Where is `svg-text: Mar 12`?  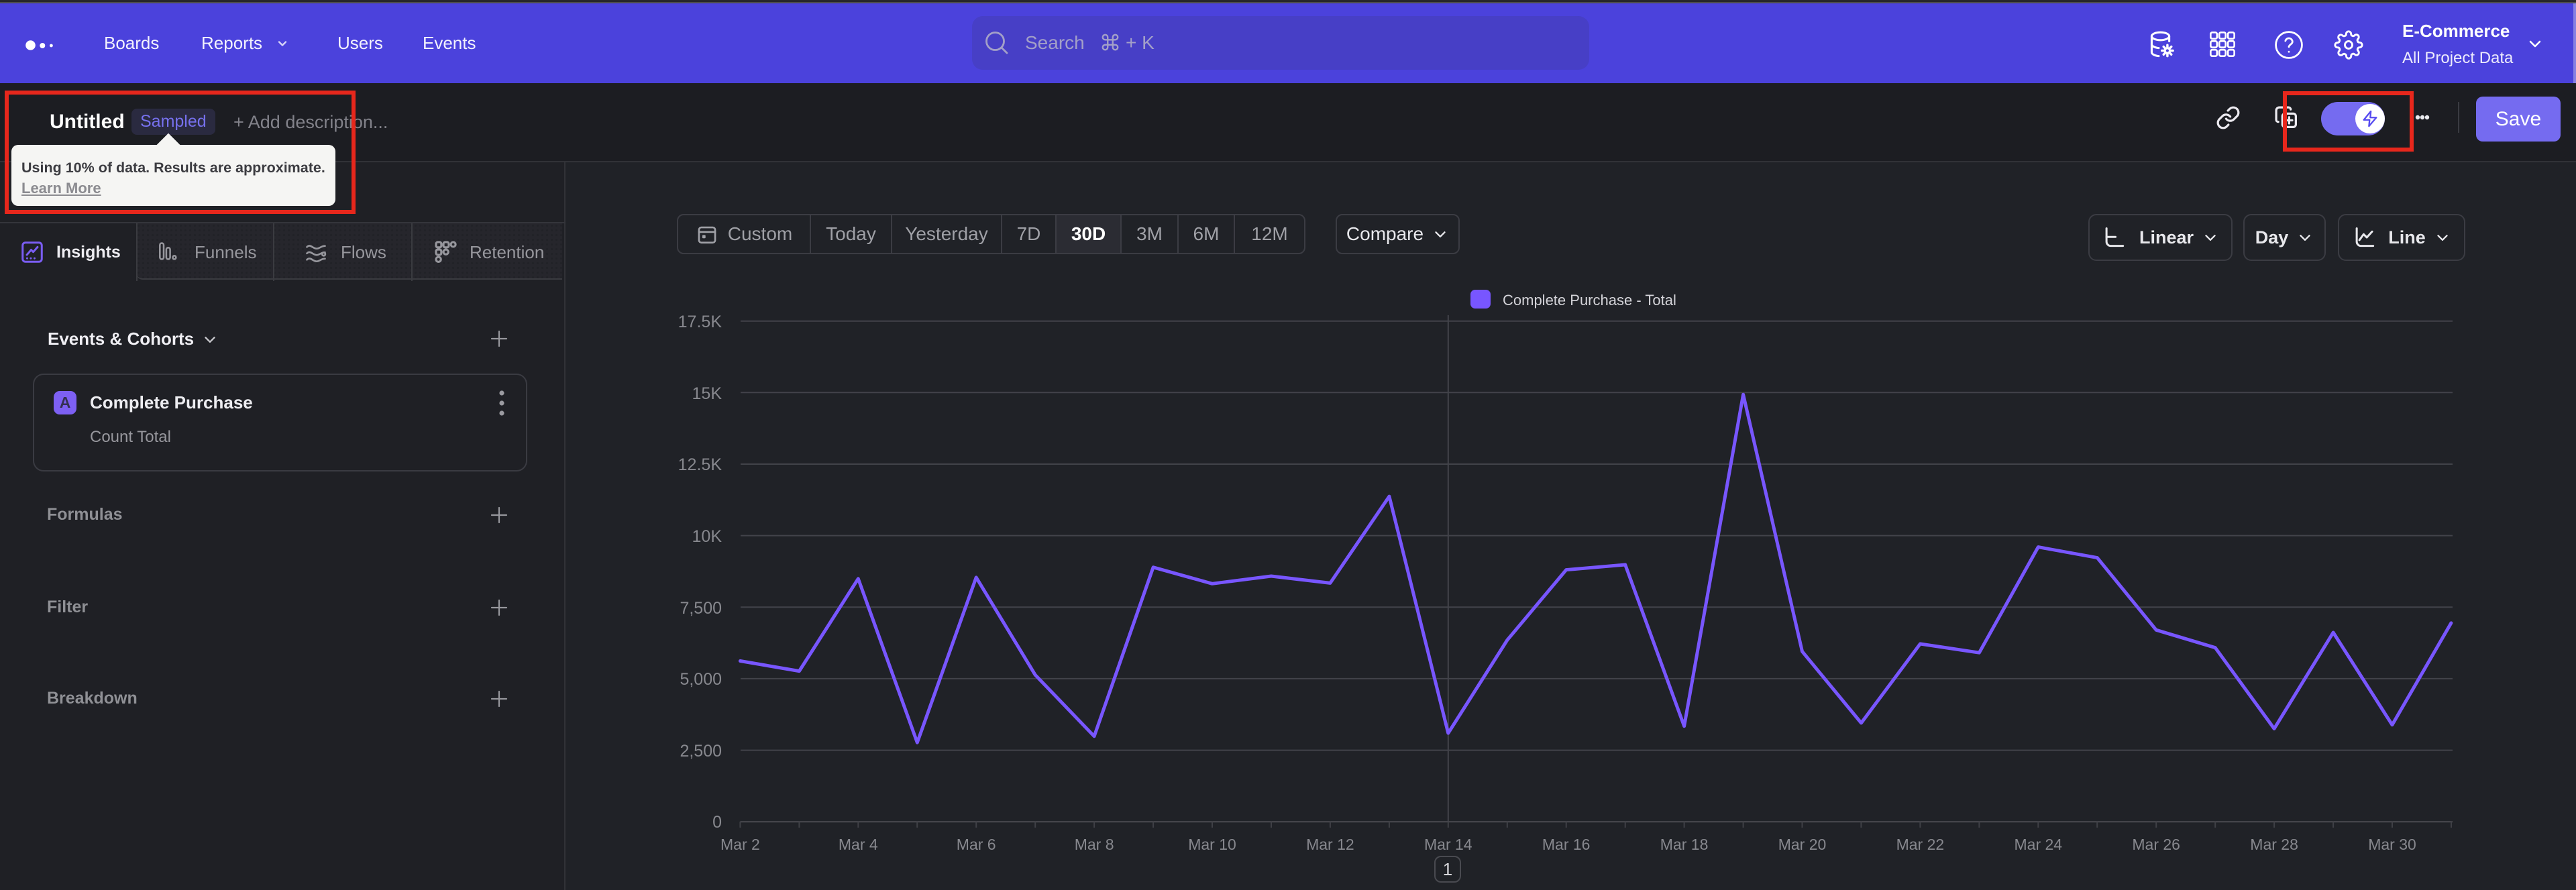
svg-text: Mar 12 is located at coordinates (1330, 844).